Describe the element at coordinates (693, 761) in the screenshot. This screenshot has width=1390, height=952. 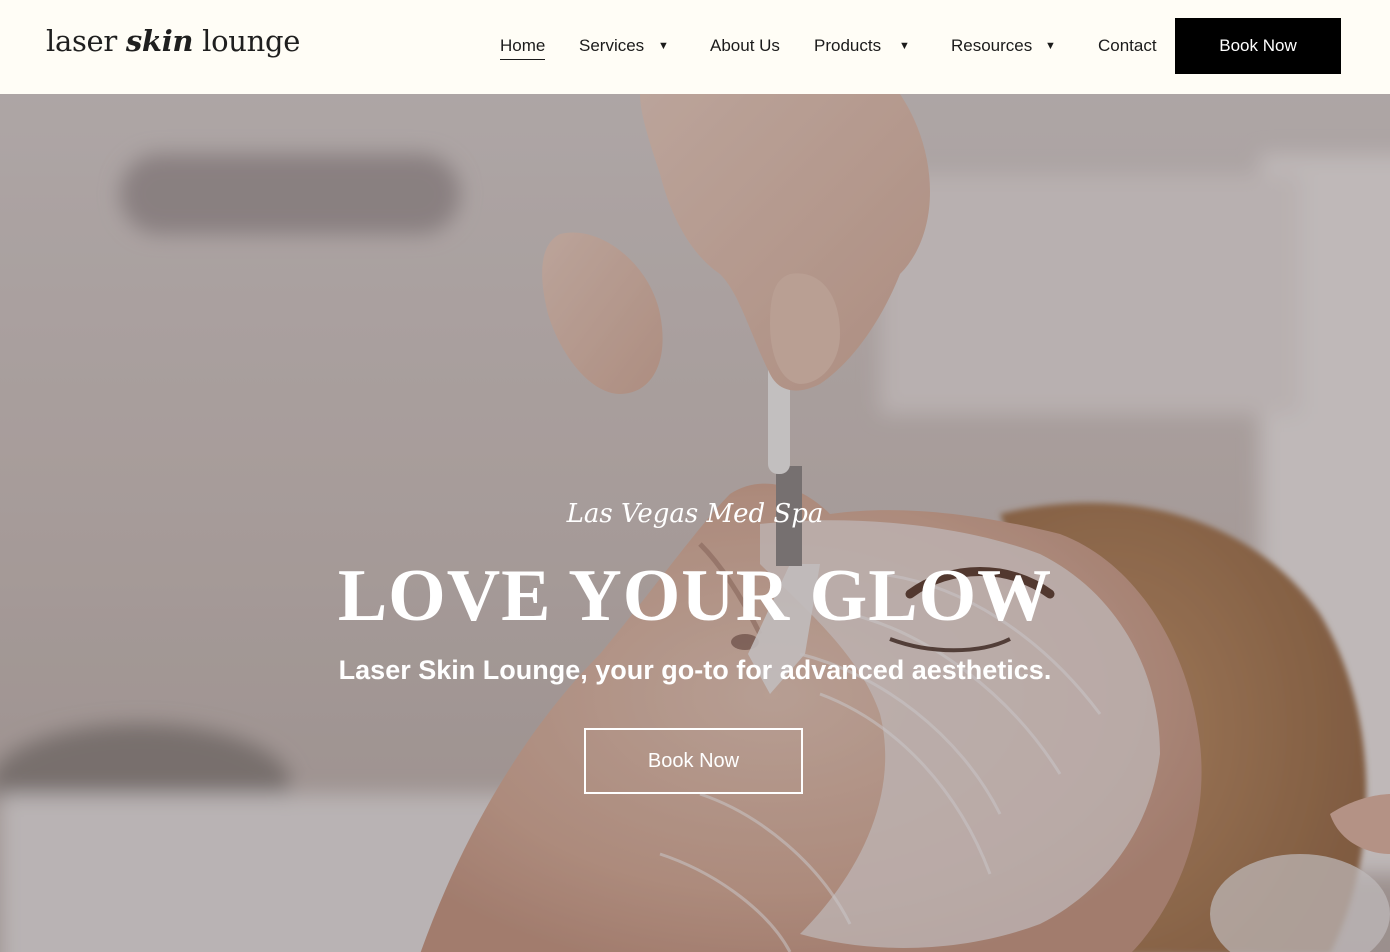
I see `hero-book-now-button: Book Now` at that location.